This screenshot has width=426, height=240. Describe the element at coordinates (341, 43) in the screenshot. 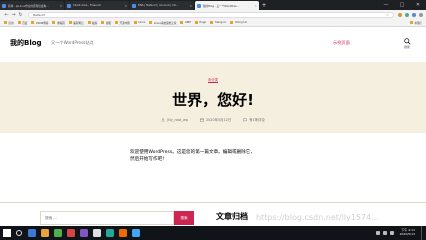

I see `nav-sample-page: 示例页面` at that location.